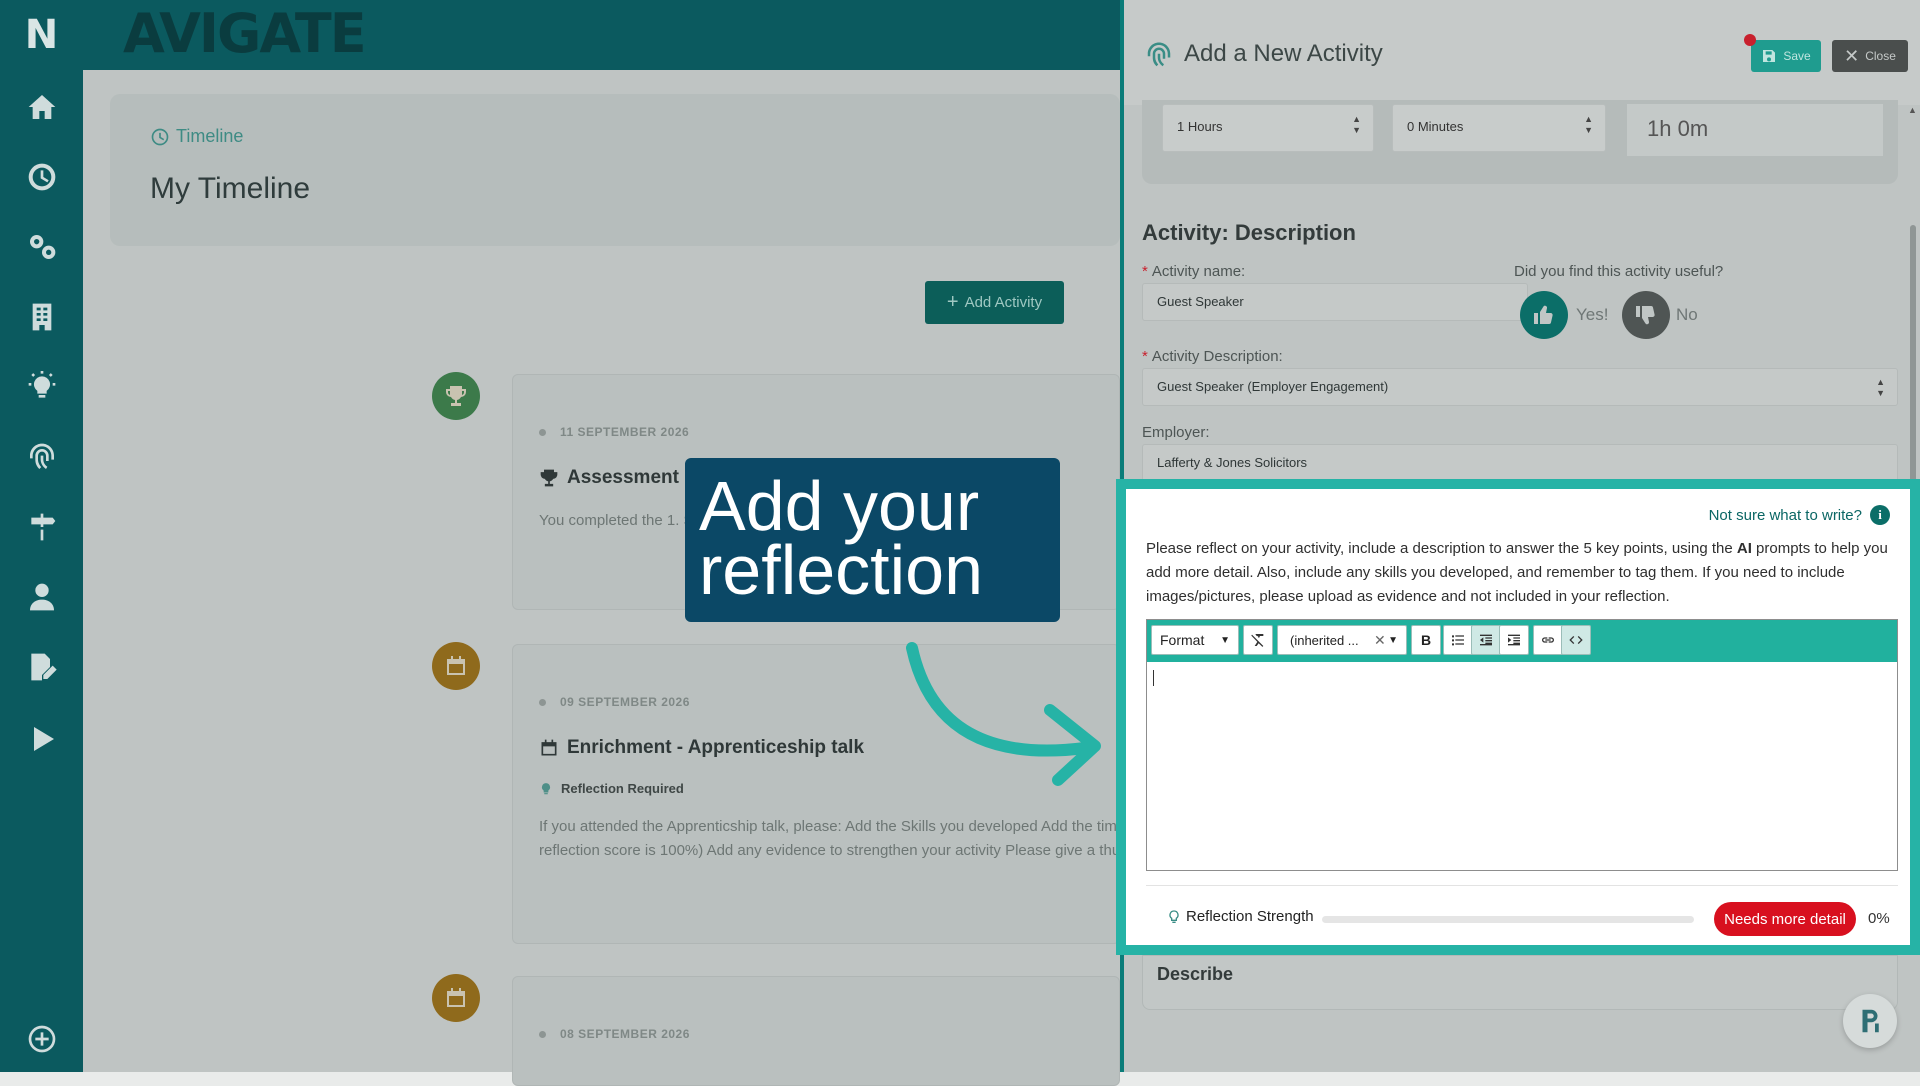 The image size is (1920, 1086). What do you see at coordinates (615, 170) in the screenshot?
I see `page-header-card` at bounding box center [615, 170].